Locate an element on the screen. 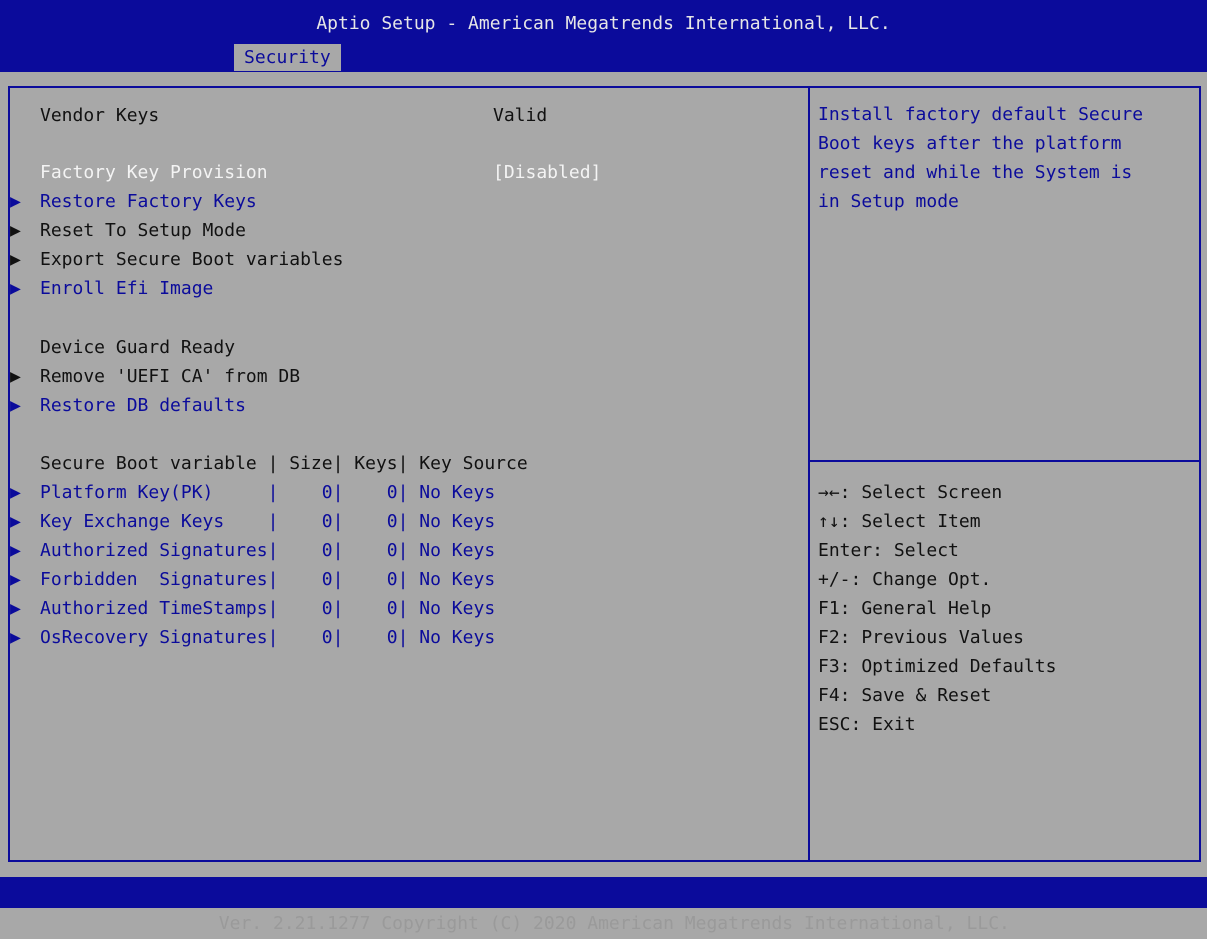  key-hint-select-item: ↑↓: Select Item is located at coordinates (899, 521).